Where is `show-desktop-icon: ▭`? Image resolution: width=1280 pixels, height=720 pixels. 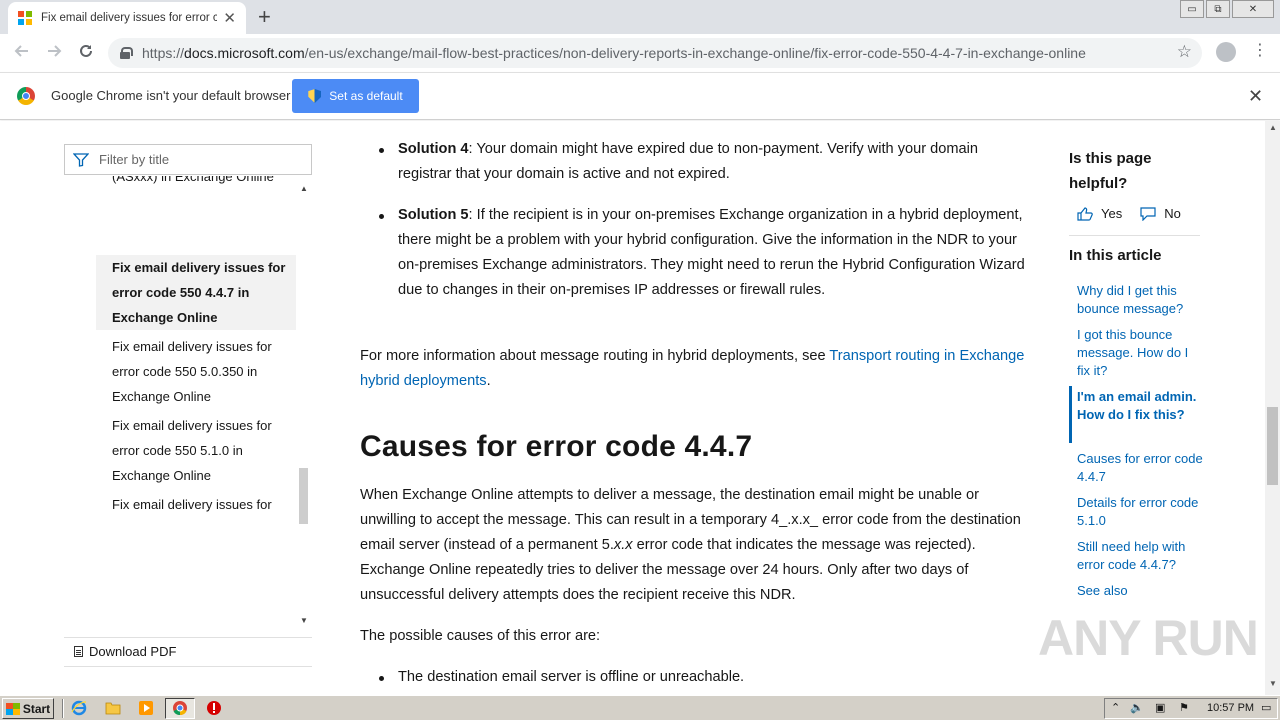 show-desktop-icon: ▭ is located at coordinates (1266, 707).